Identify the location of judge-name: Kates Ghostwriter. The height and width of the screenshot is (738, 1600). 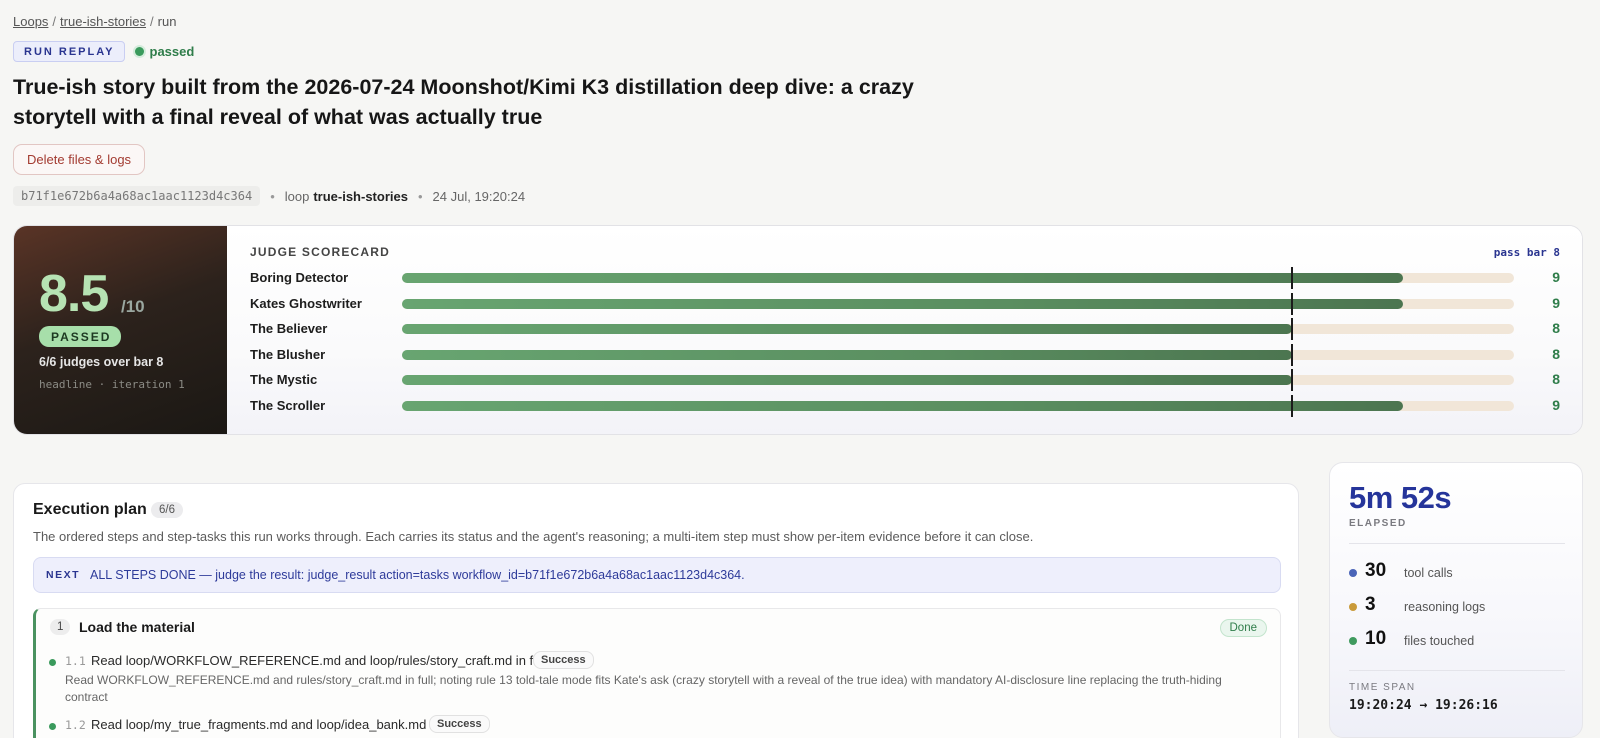
(306, 303).